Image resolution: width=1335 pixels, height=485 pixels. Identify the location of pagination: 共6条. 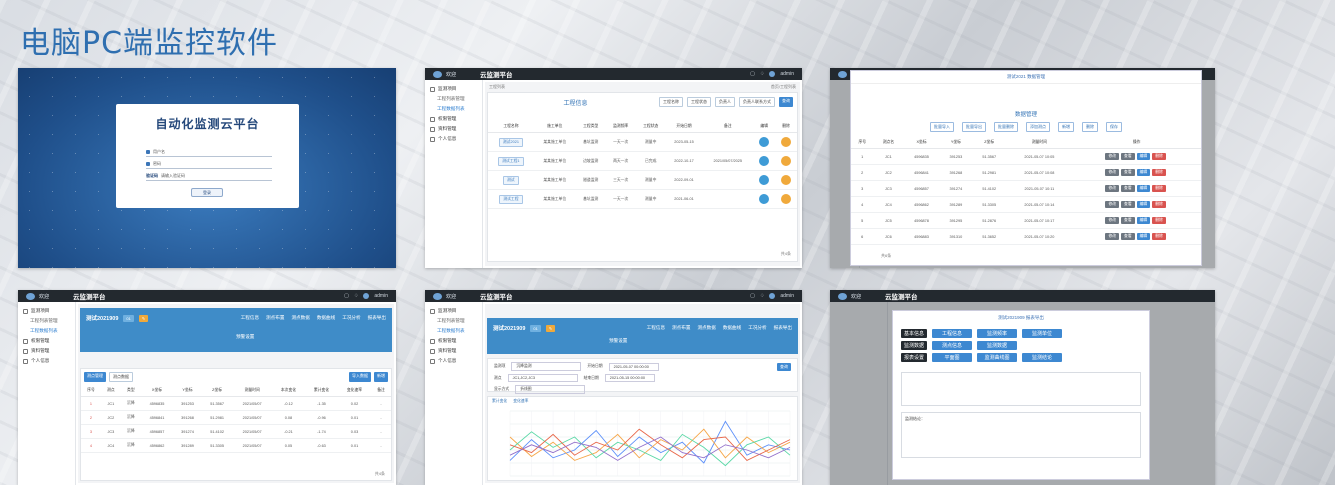
(886, 256).